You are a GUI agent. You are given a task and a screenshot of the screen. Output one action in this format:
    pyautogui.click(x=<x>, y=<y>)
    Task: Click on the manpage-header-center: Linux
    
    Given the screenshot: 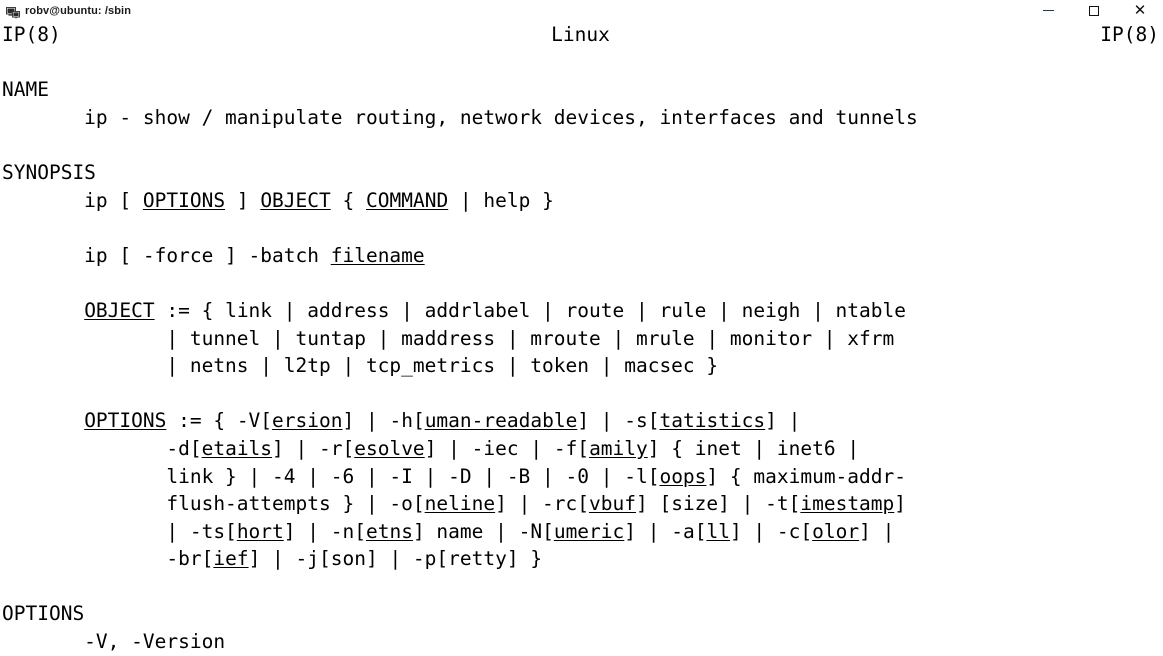 What is the action you would take?
    pyautogui.click(x=580, y=34)
    